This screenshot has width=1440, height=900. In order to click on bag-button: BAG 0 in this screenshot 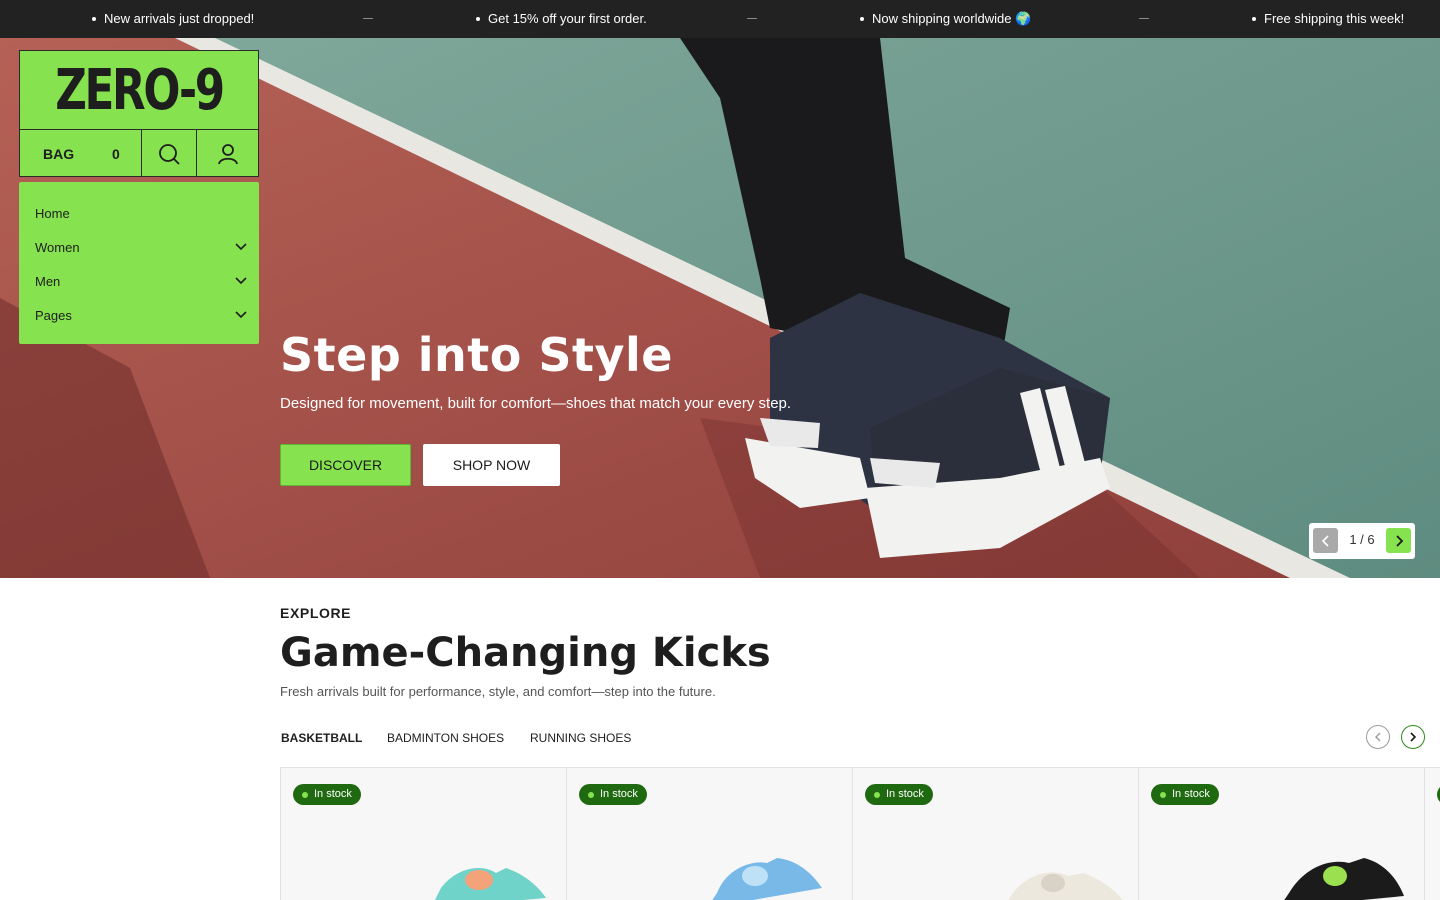, I will do `click(81, 153)`.